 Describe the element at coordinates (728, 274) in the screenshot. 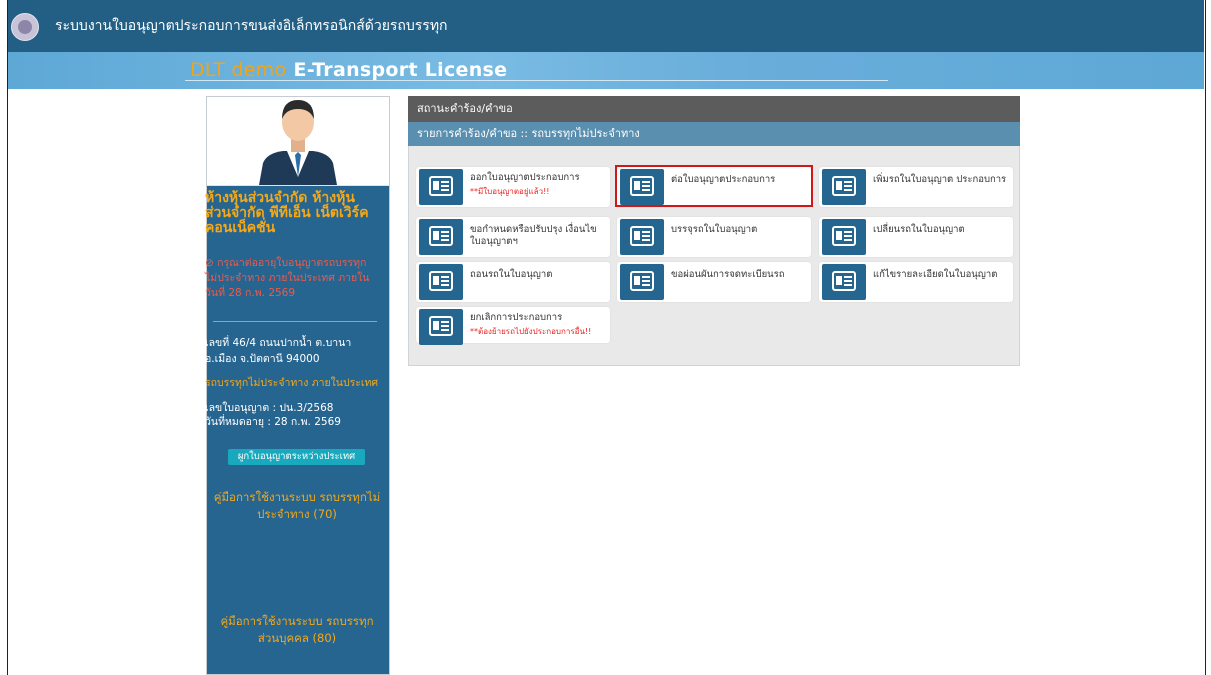

I see `card-label: ขอผ่อนผันการจดทะเบียนรถ` at that location.